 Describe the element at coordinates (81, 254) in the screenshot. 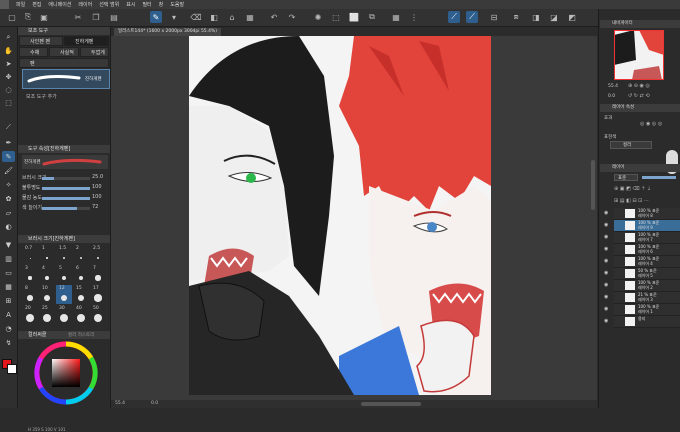

I see `brush-size-cell: 2` at that location.